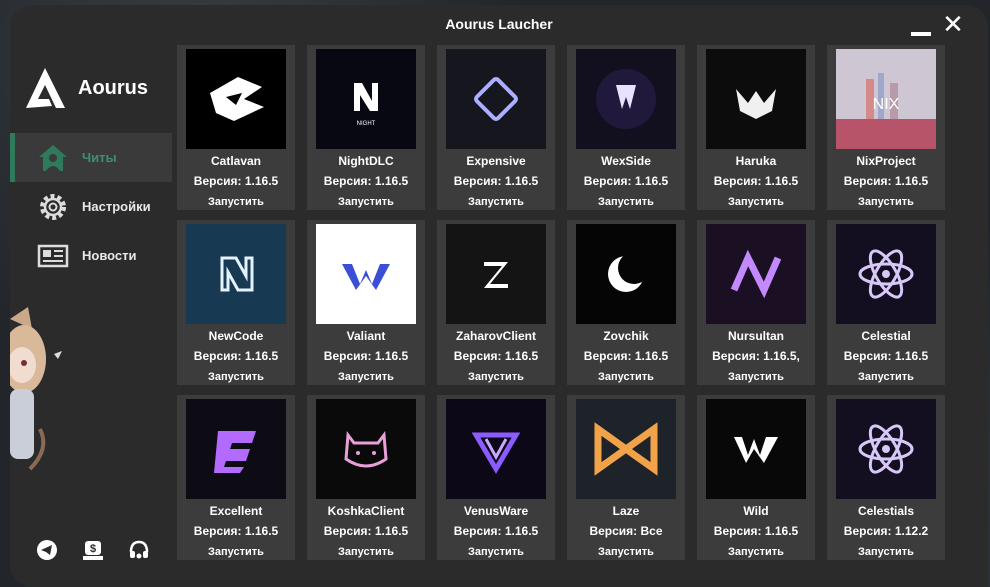 This screenshot has width=990, height=587. What do you see at coordinates (366, 449) in the screenshot?
I see `koshka-logo` at bounding box center [366, 449].